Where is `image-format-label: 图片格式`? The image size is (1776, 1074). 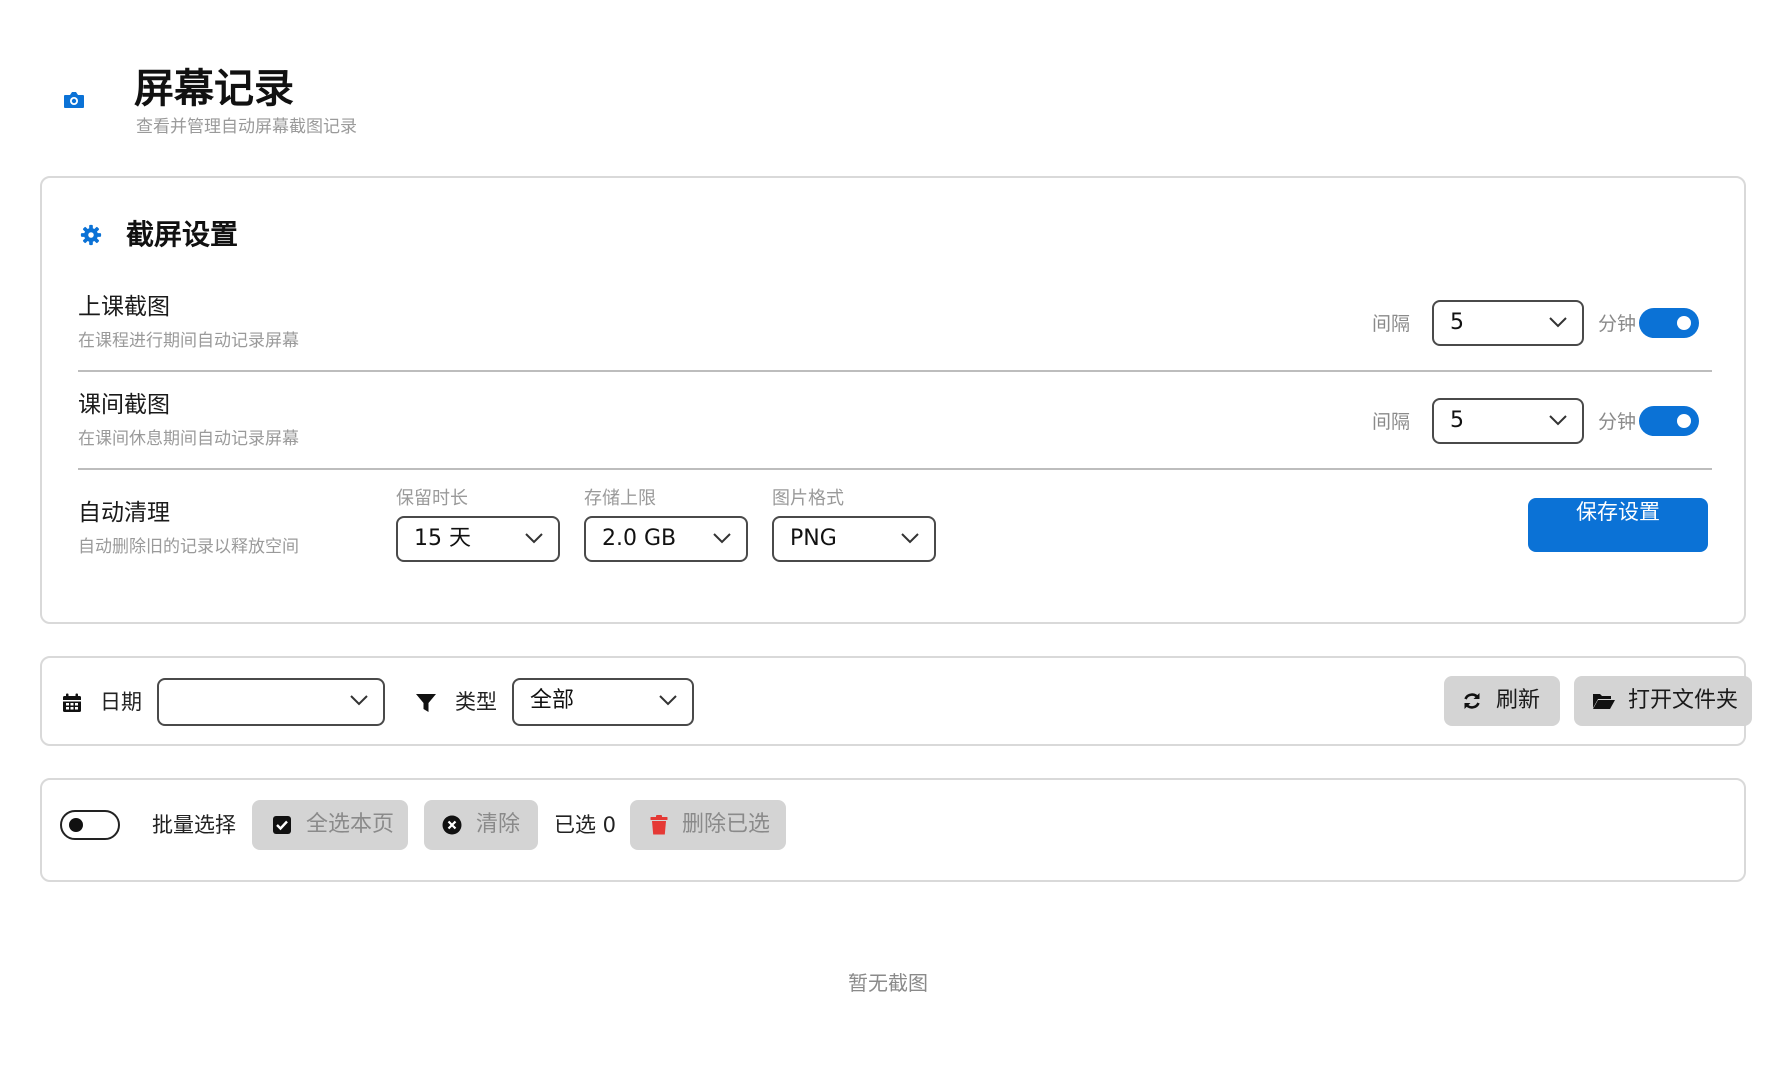 image-format-label: 图片格式 is located at coordinates (808, 498).